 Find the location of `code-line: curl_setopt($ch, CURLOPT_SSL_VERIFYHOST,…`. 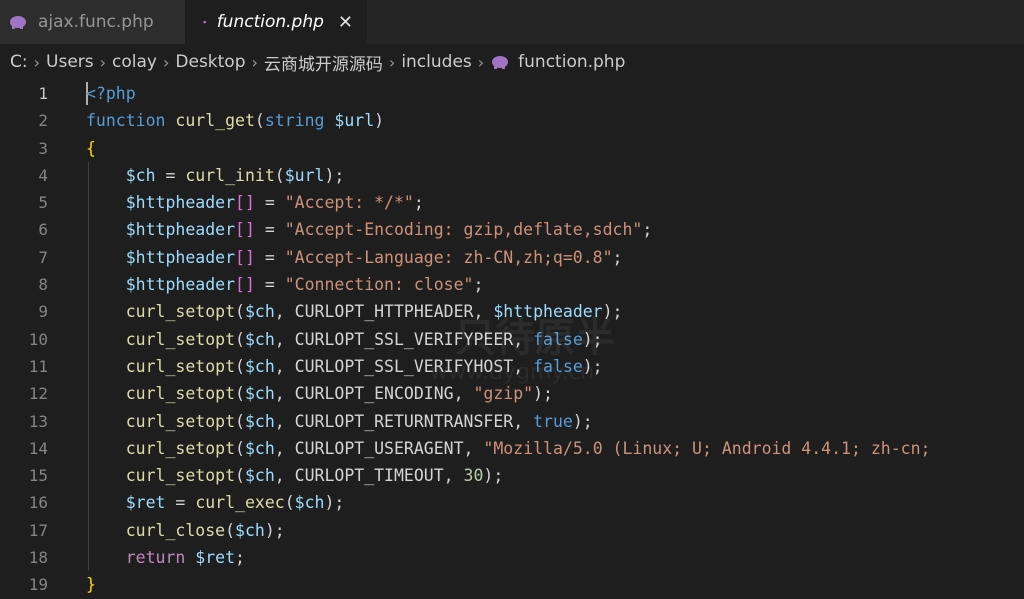

code-line: curl_setopt($ch, CURLOPT_SSL_VERIFYHOST,… is located at coordinates (508, 366).